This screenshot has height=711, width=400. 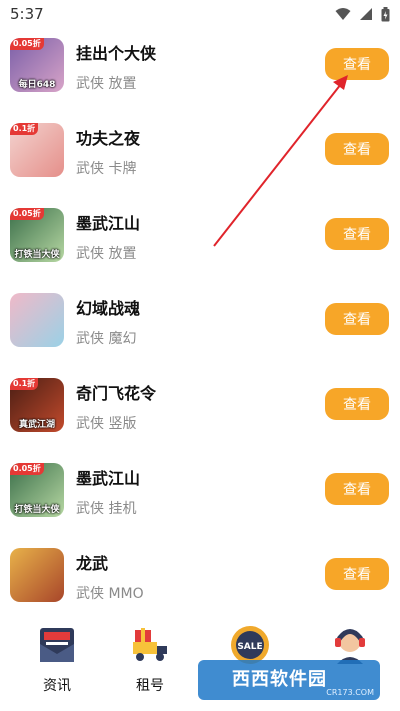 I want to click on game-row: 0.05折 打铁当大侠 墨武江山 武侠 挂机 查看, so click(x=200, y=495).